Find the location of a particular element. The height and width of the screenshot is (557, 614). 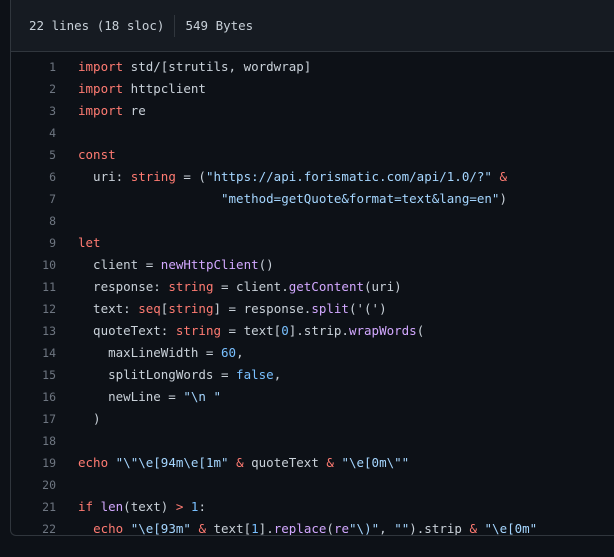

code-line: 5 const is located at coordinates (312, 155).